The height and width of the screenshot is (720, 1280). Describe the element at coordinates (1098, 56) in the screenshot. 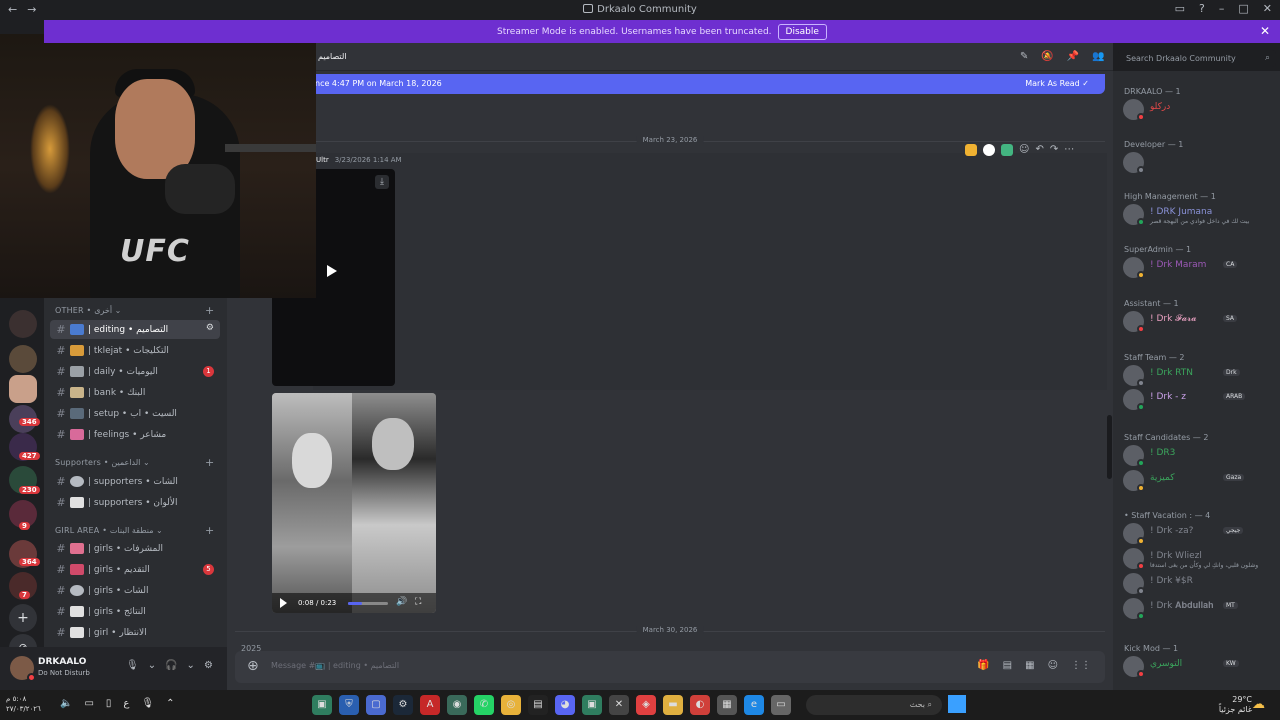

I see `members-icon: 👥` at that location.